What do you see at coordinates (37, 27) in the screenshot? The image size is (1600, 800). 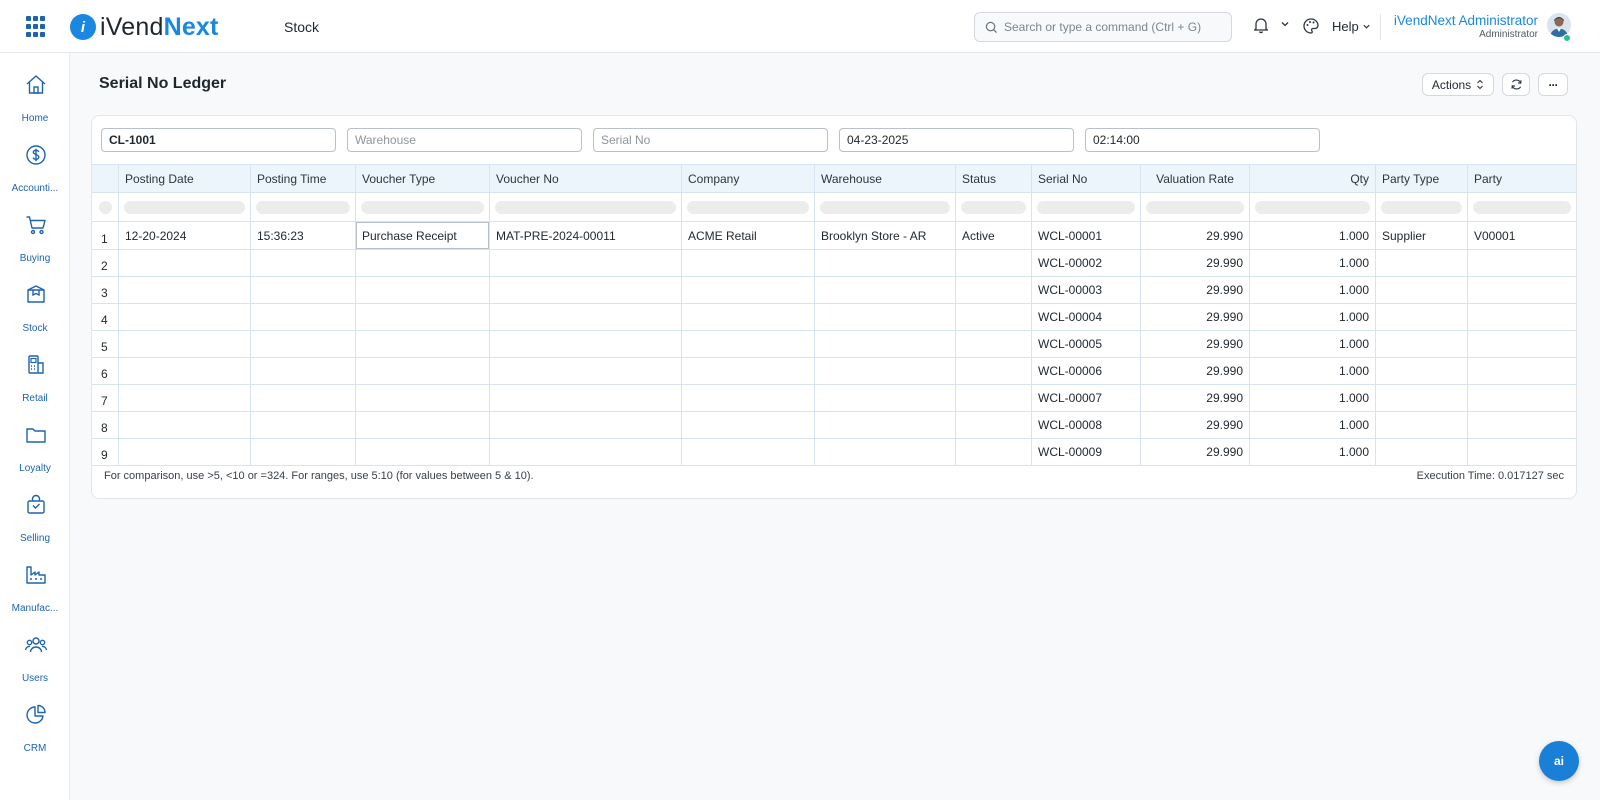 I see `app-grid-icon` at bounding box center [37, 27].